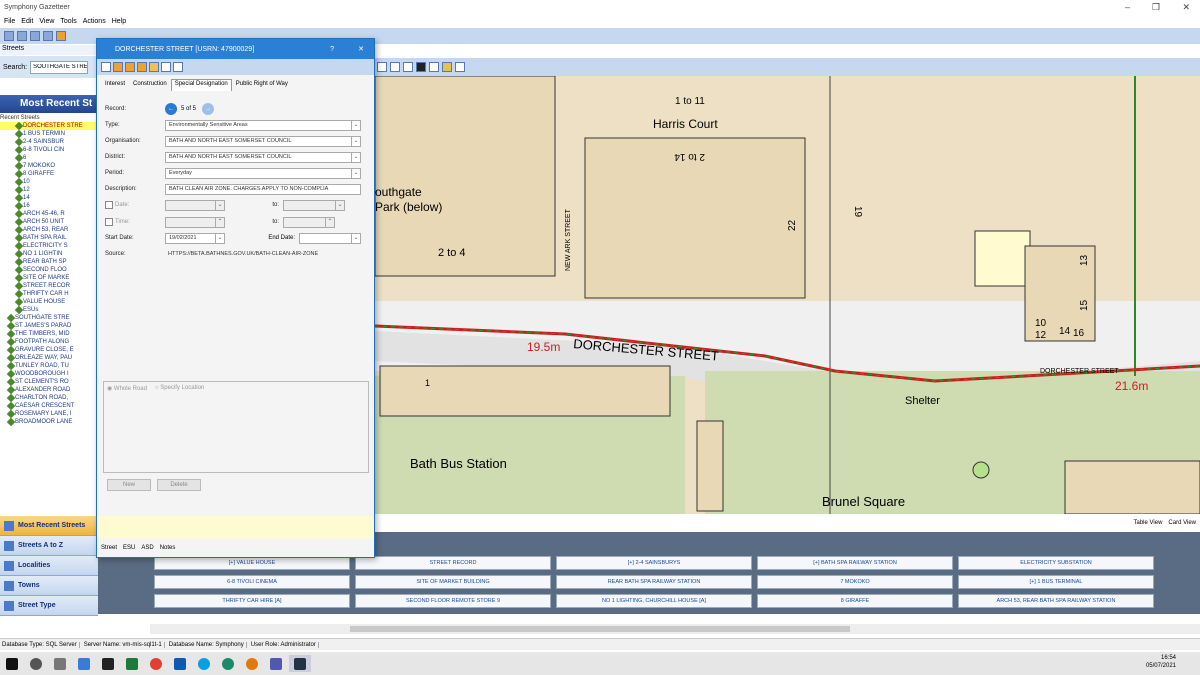  I want to click on delete-button: Delete, so click(179, 485).